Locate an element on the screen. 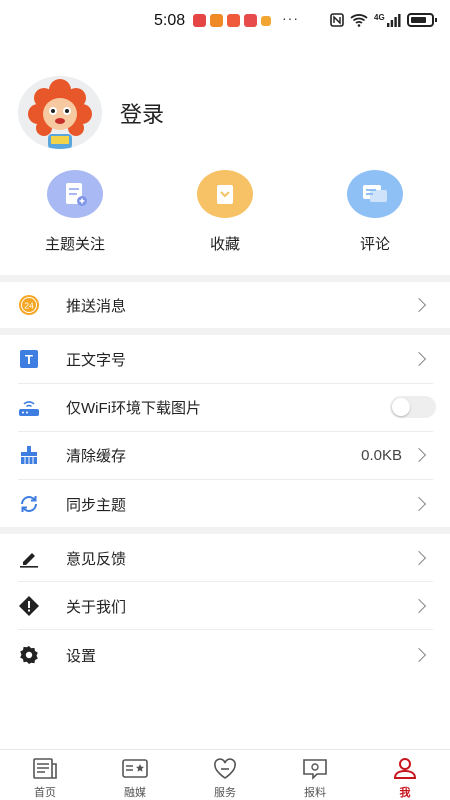  topic-follow-icon is located at coordinates (75, 194).